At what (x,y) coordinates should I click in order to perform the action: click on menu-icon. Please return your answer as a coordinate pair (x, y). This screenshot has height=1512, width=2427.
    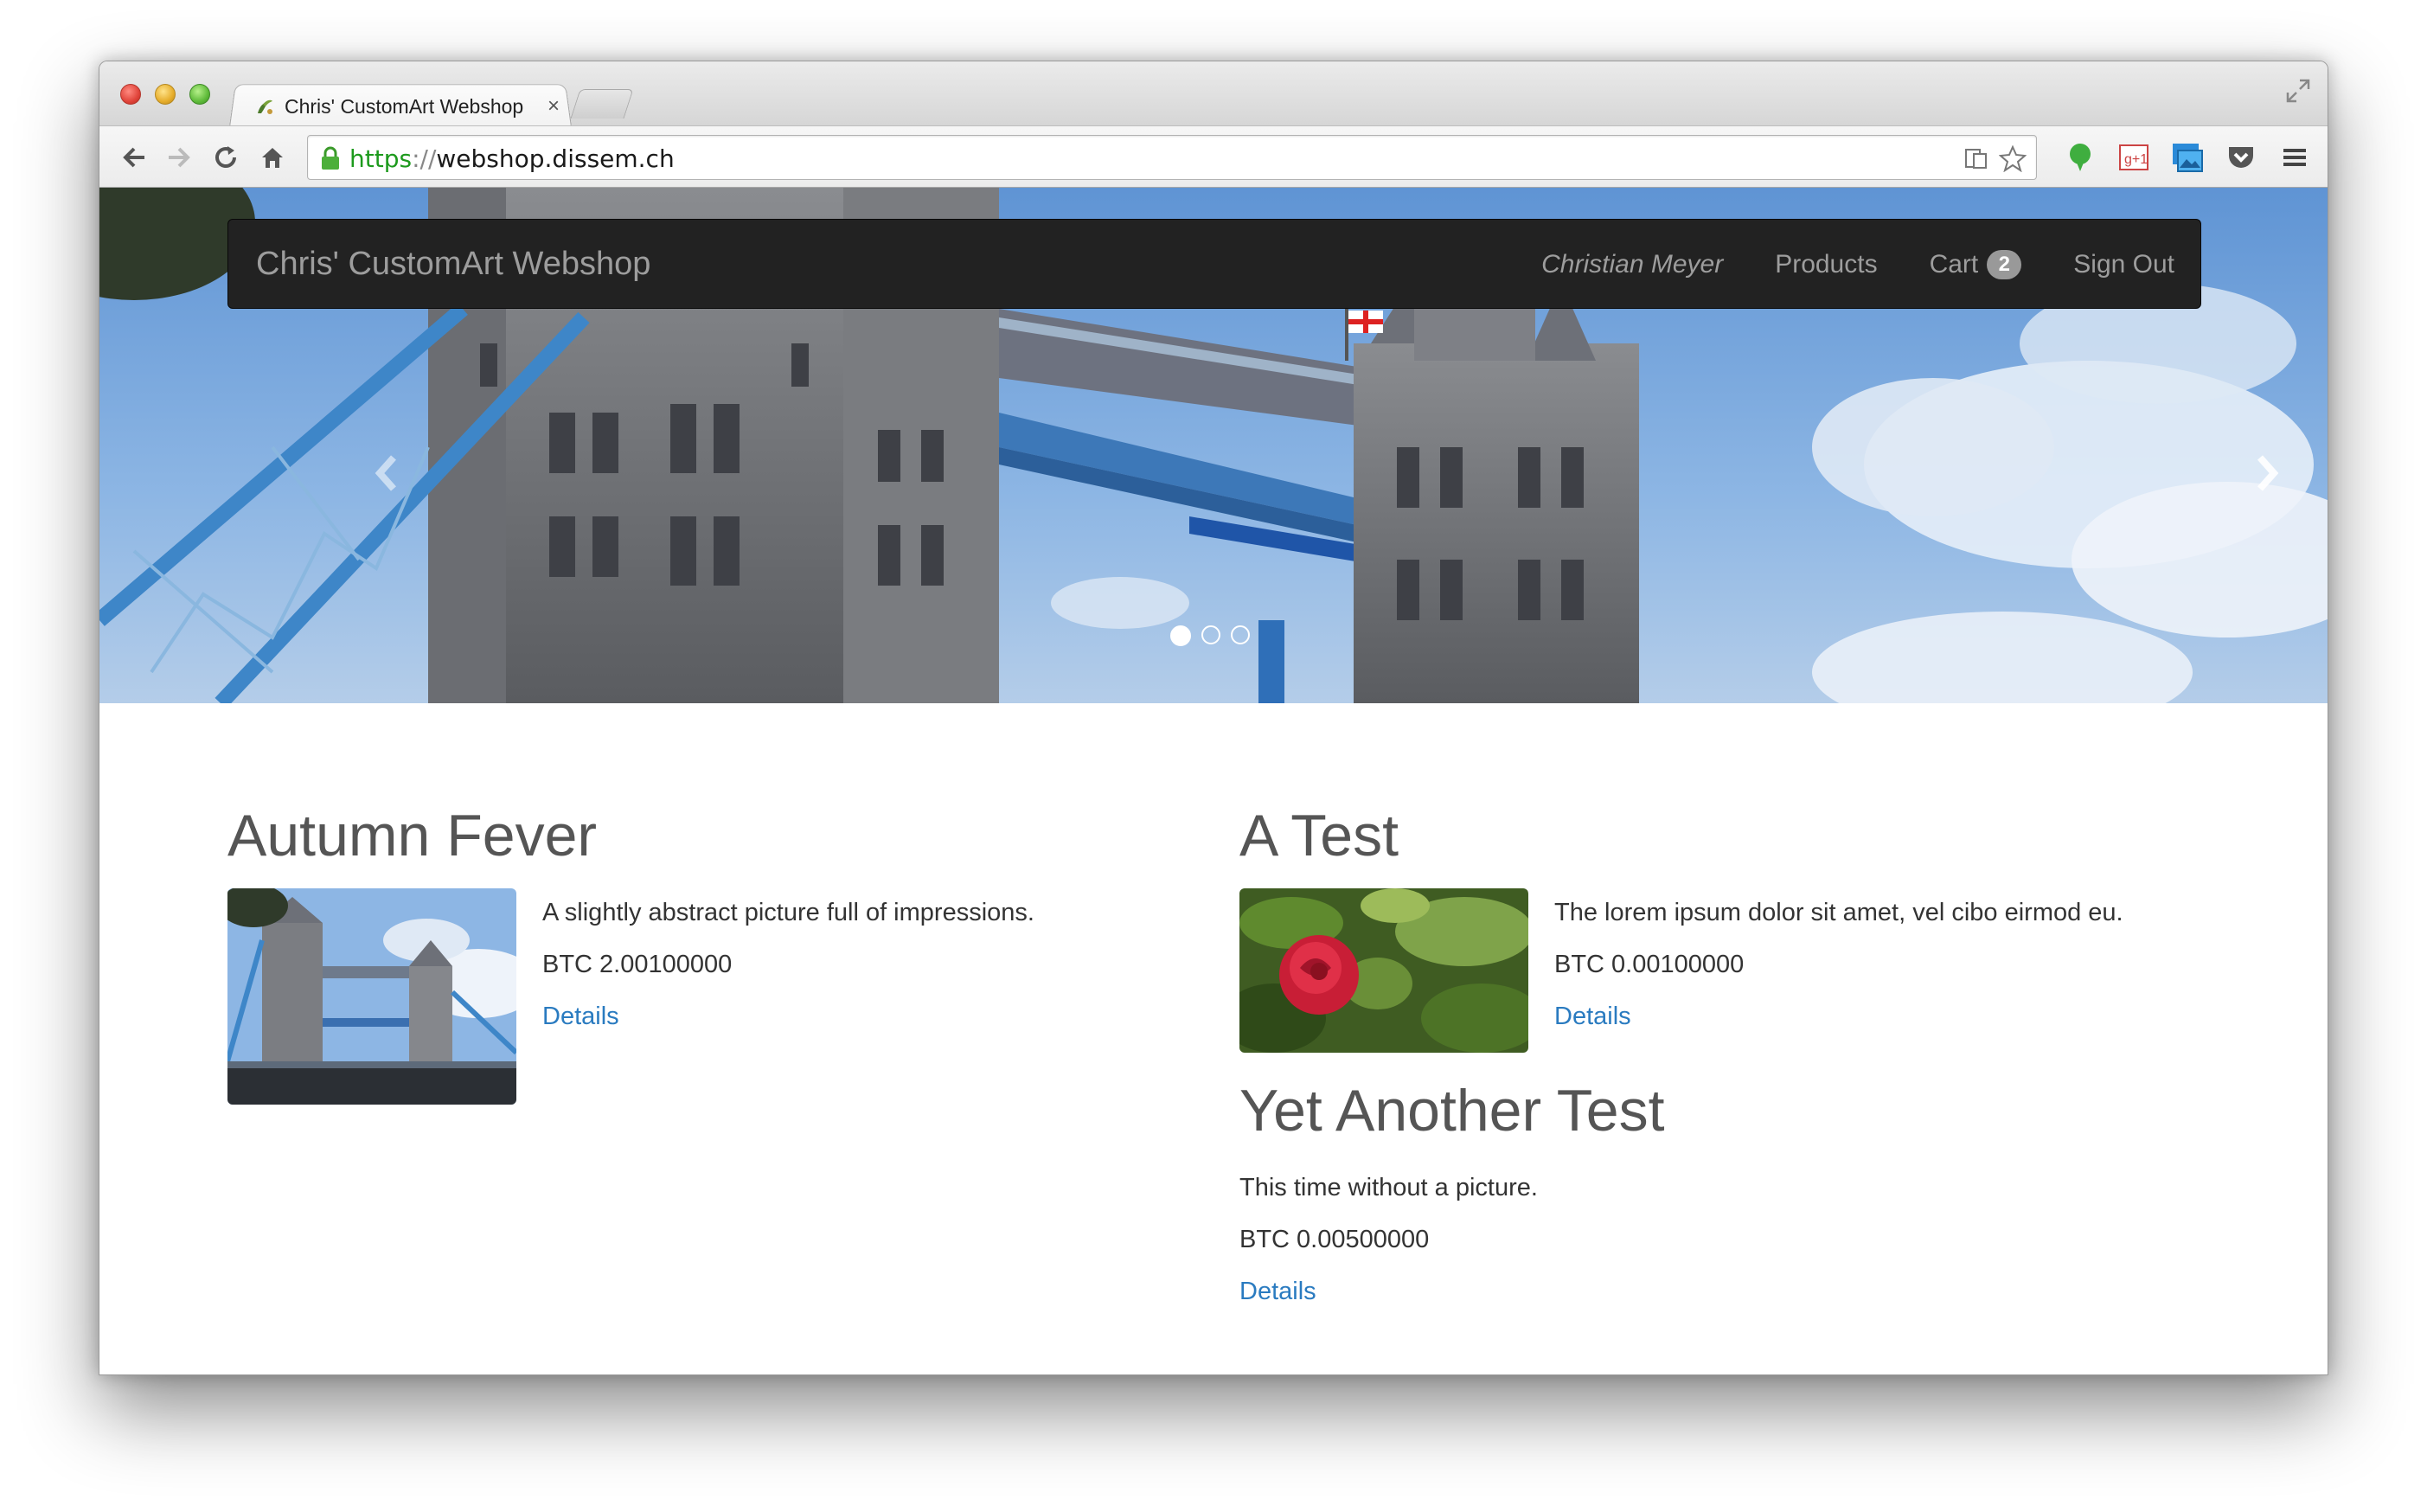
    Looking at the image, I should click on (2294, 157).